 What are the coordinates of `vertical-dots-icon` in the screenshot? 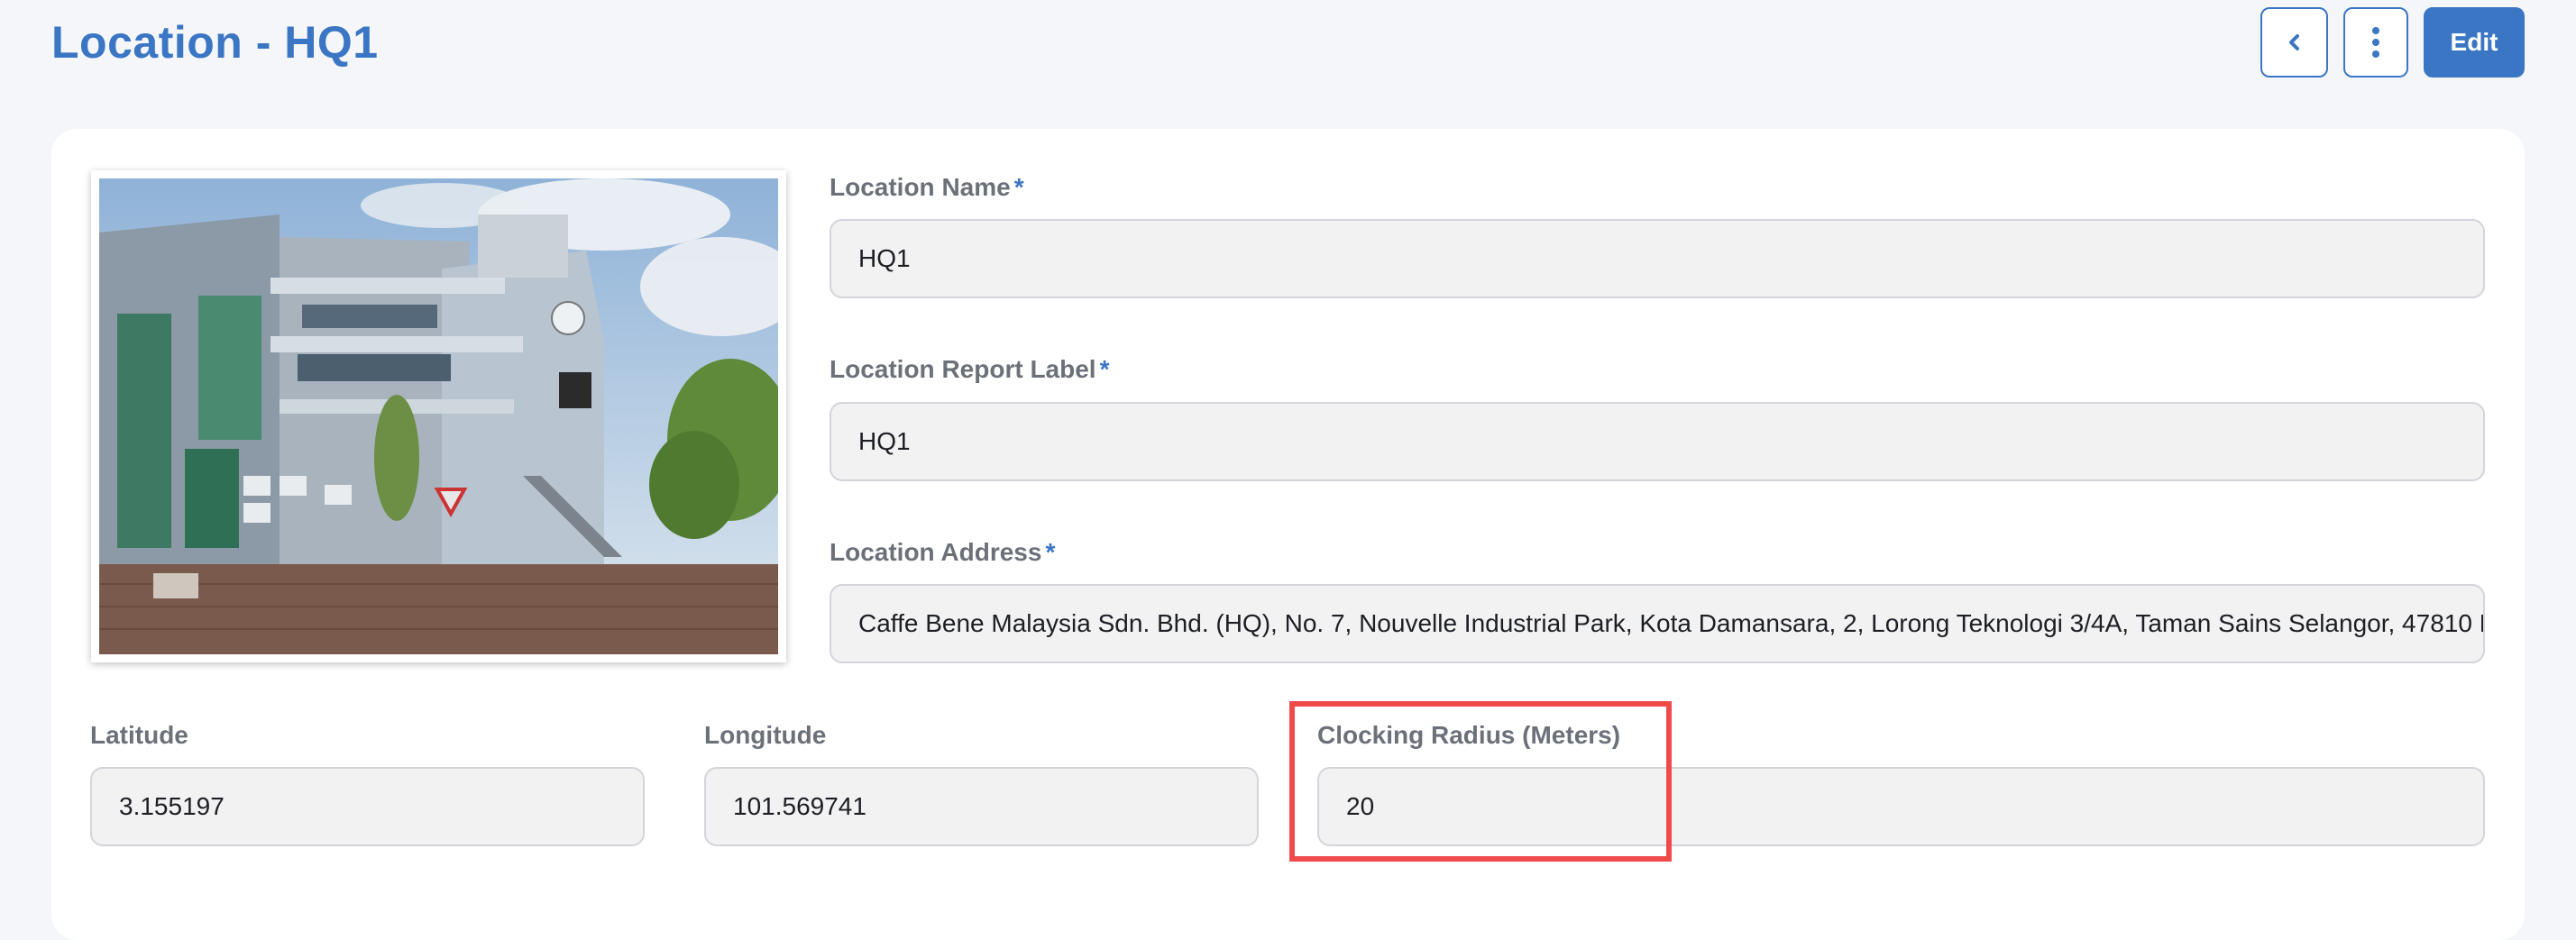 It's located at (2375, 42).